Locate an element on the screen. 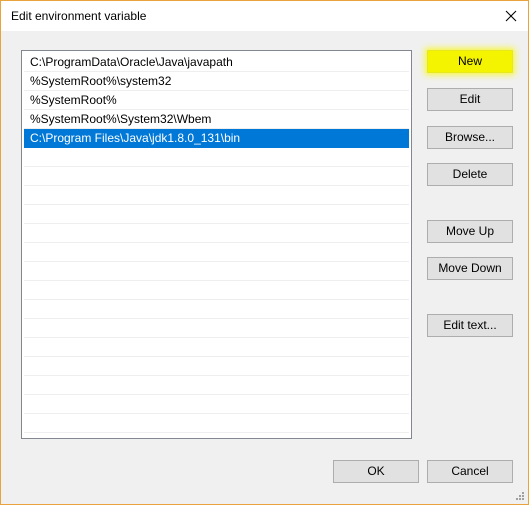  close-button is located at coordinates (511, 16).